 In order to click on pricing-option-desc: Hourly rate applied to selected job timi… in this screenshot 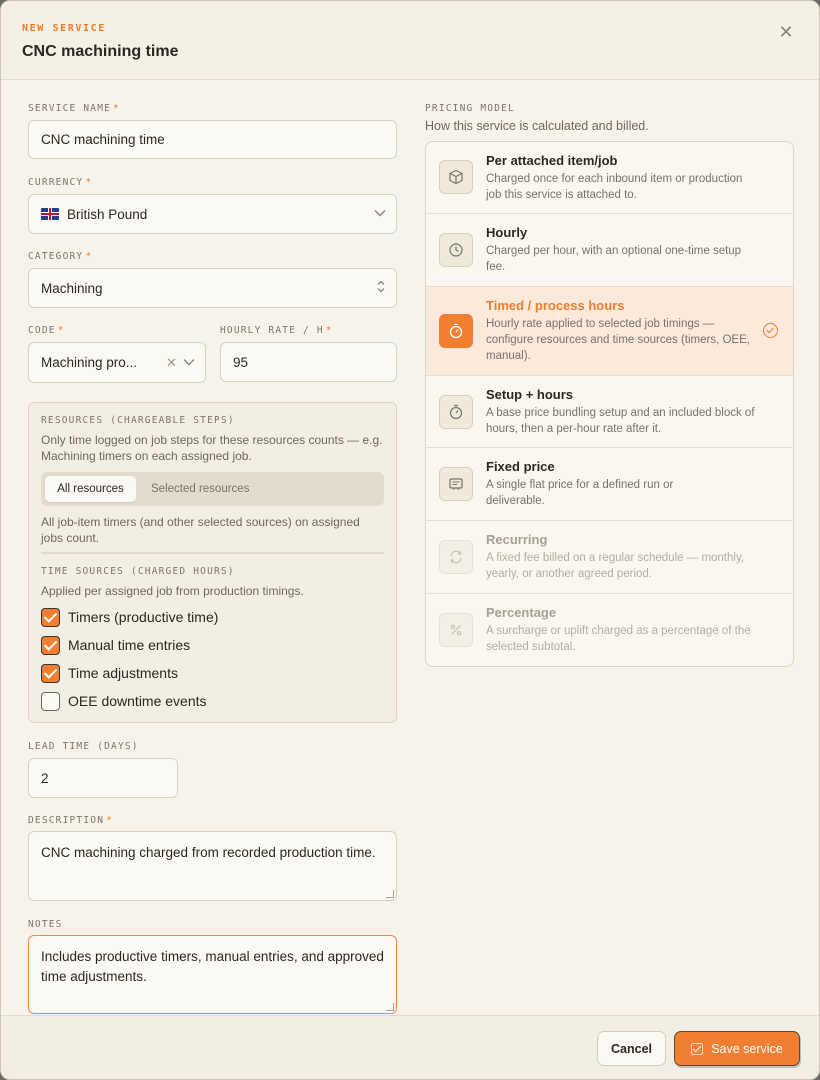, I will do `click(618, 340)`.